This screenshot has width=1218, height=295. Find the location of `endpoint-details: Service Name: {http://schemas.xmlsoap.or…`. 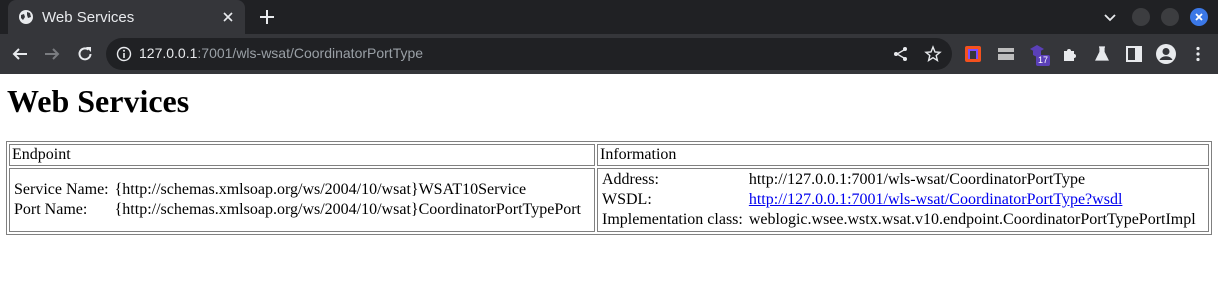

endpoint-details: Service Name: {http://schemas.xmlsoap.or… is located at coordinates (297, 200).